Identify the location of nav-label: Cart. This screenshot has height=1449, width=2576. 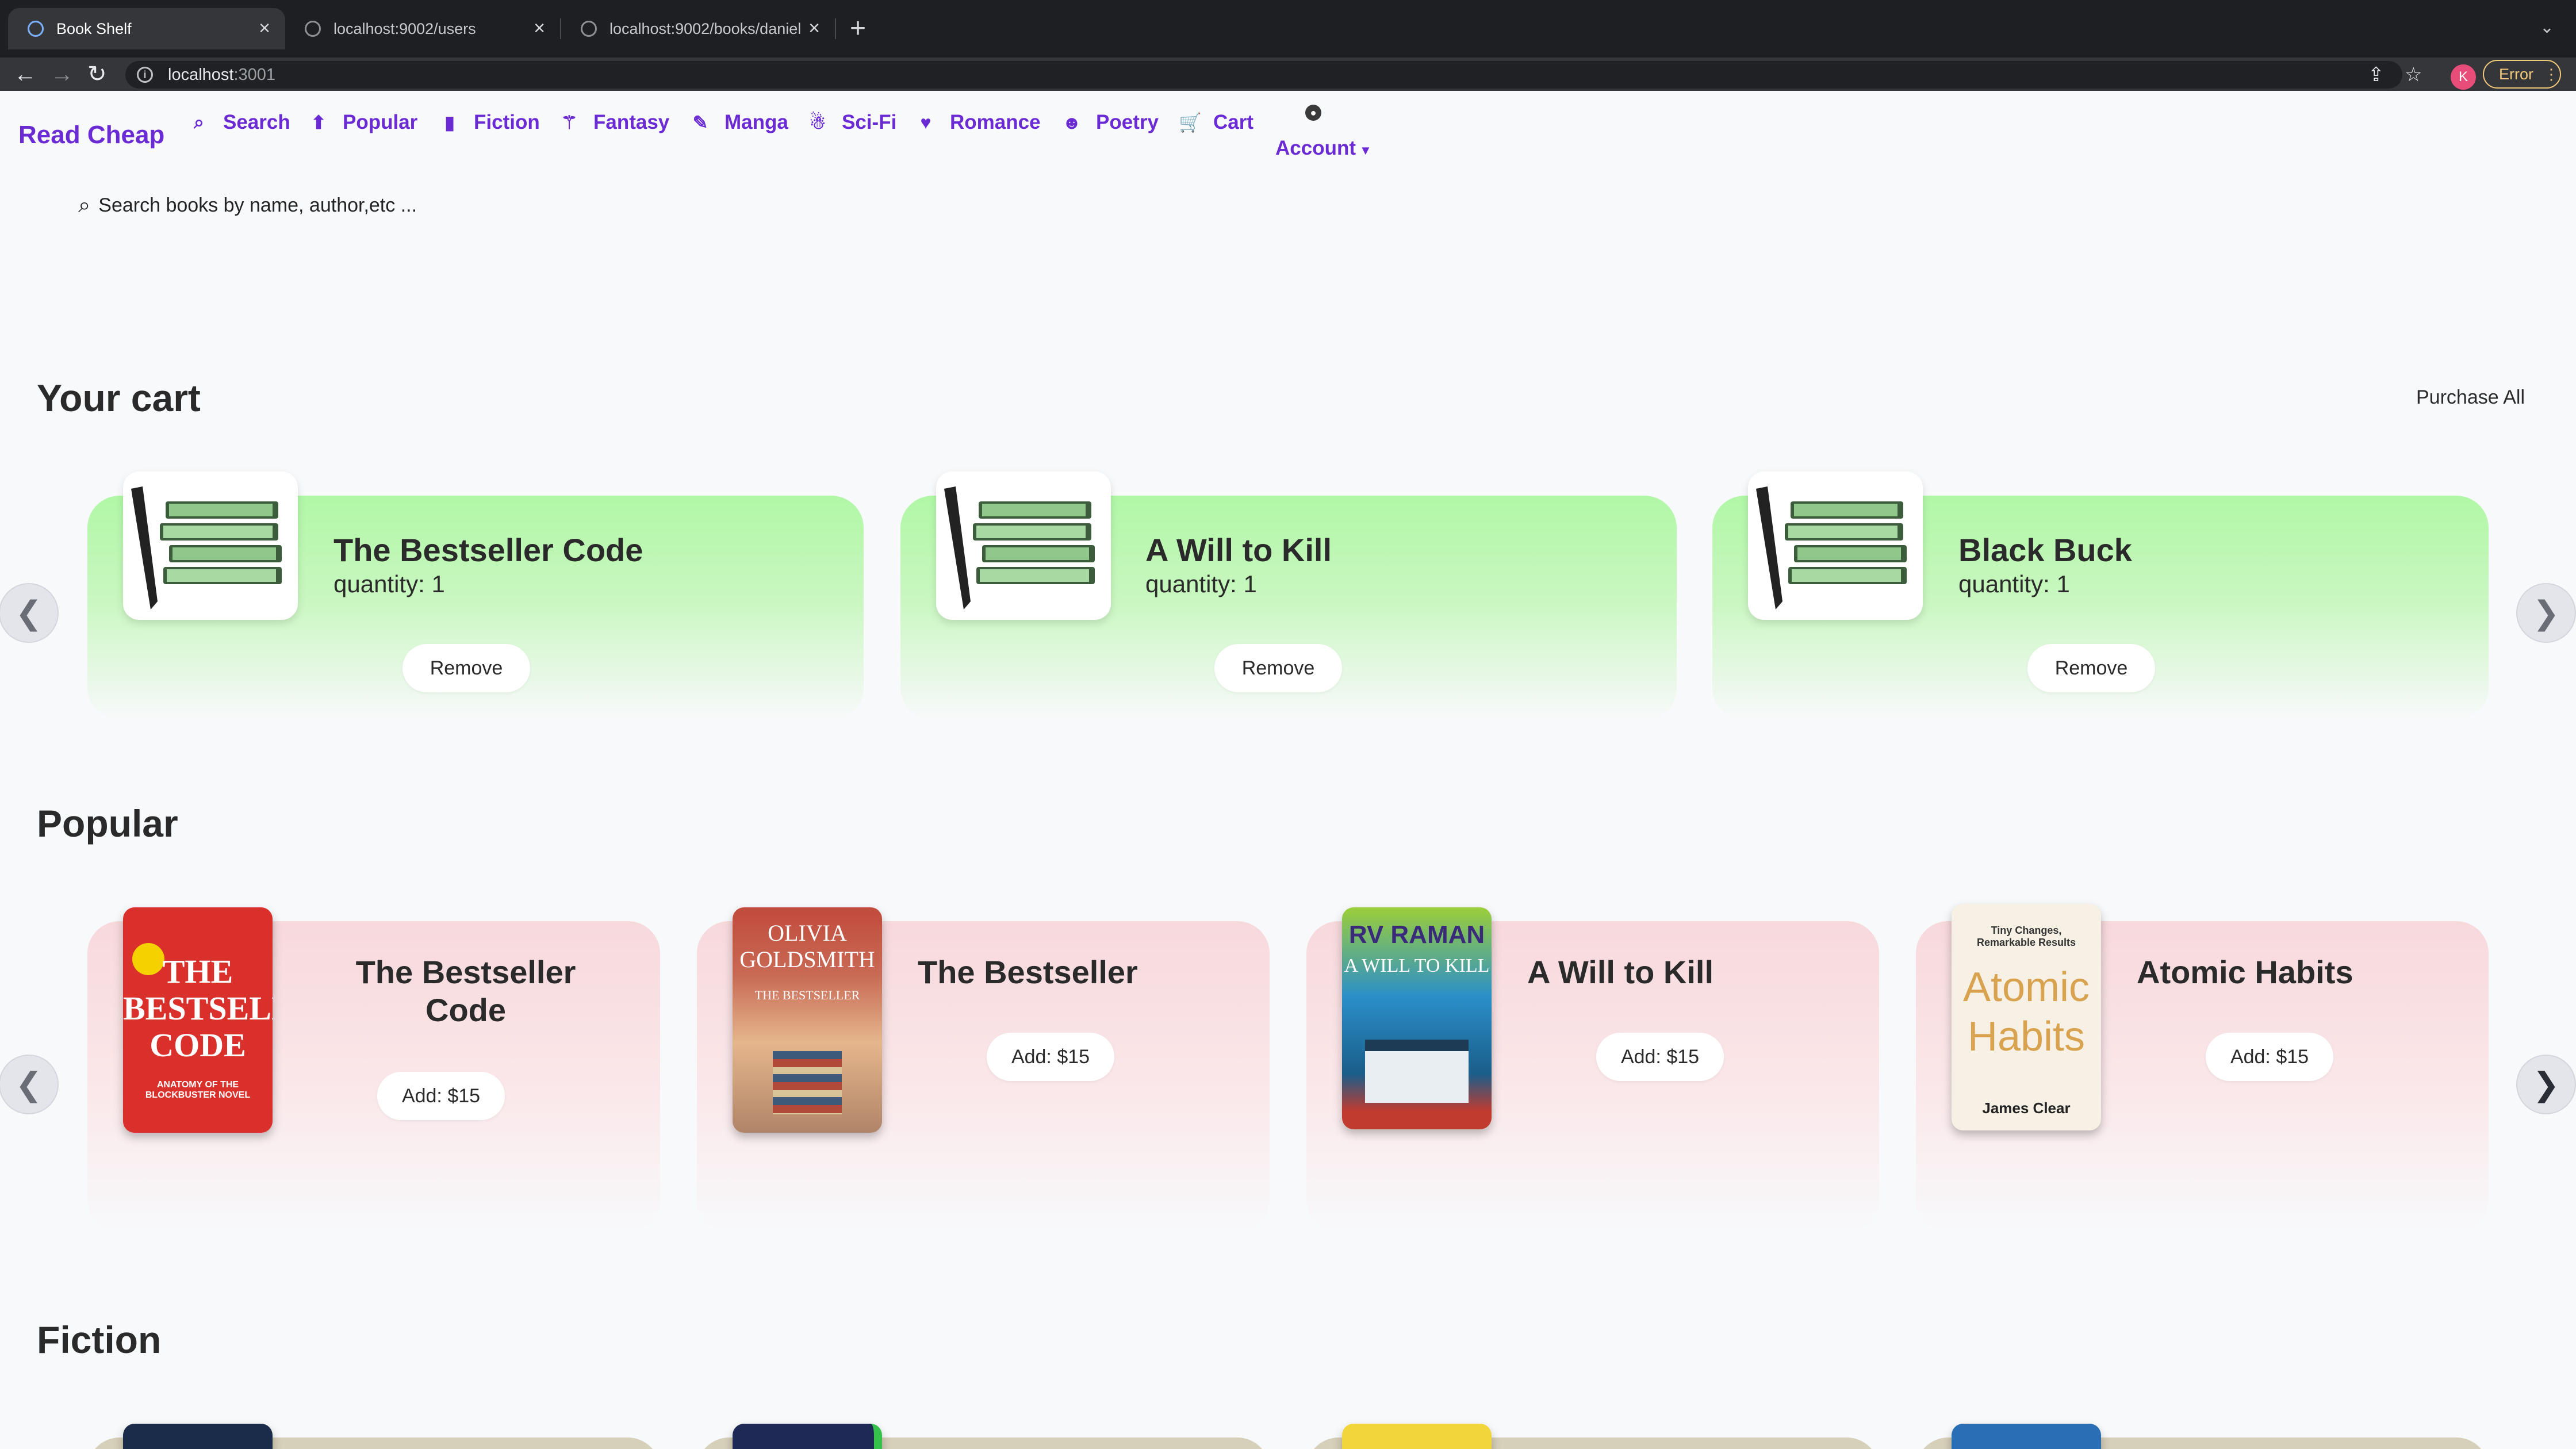
(1233, 122).